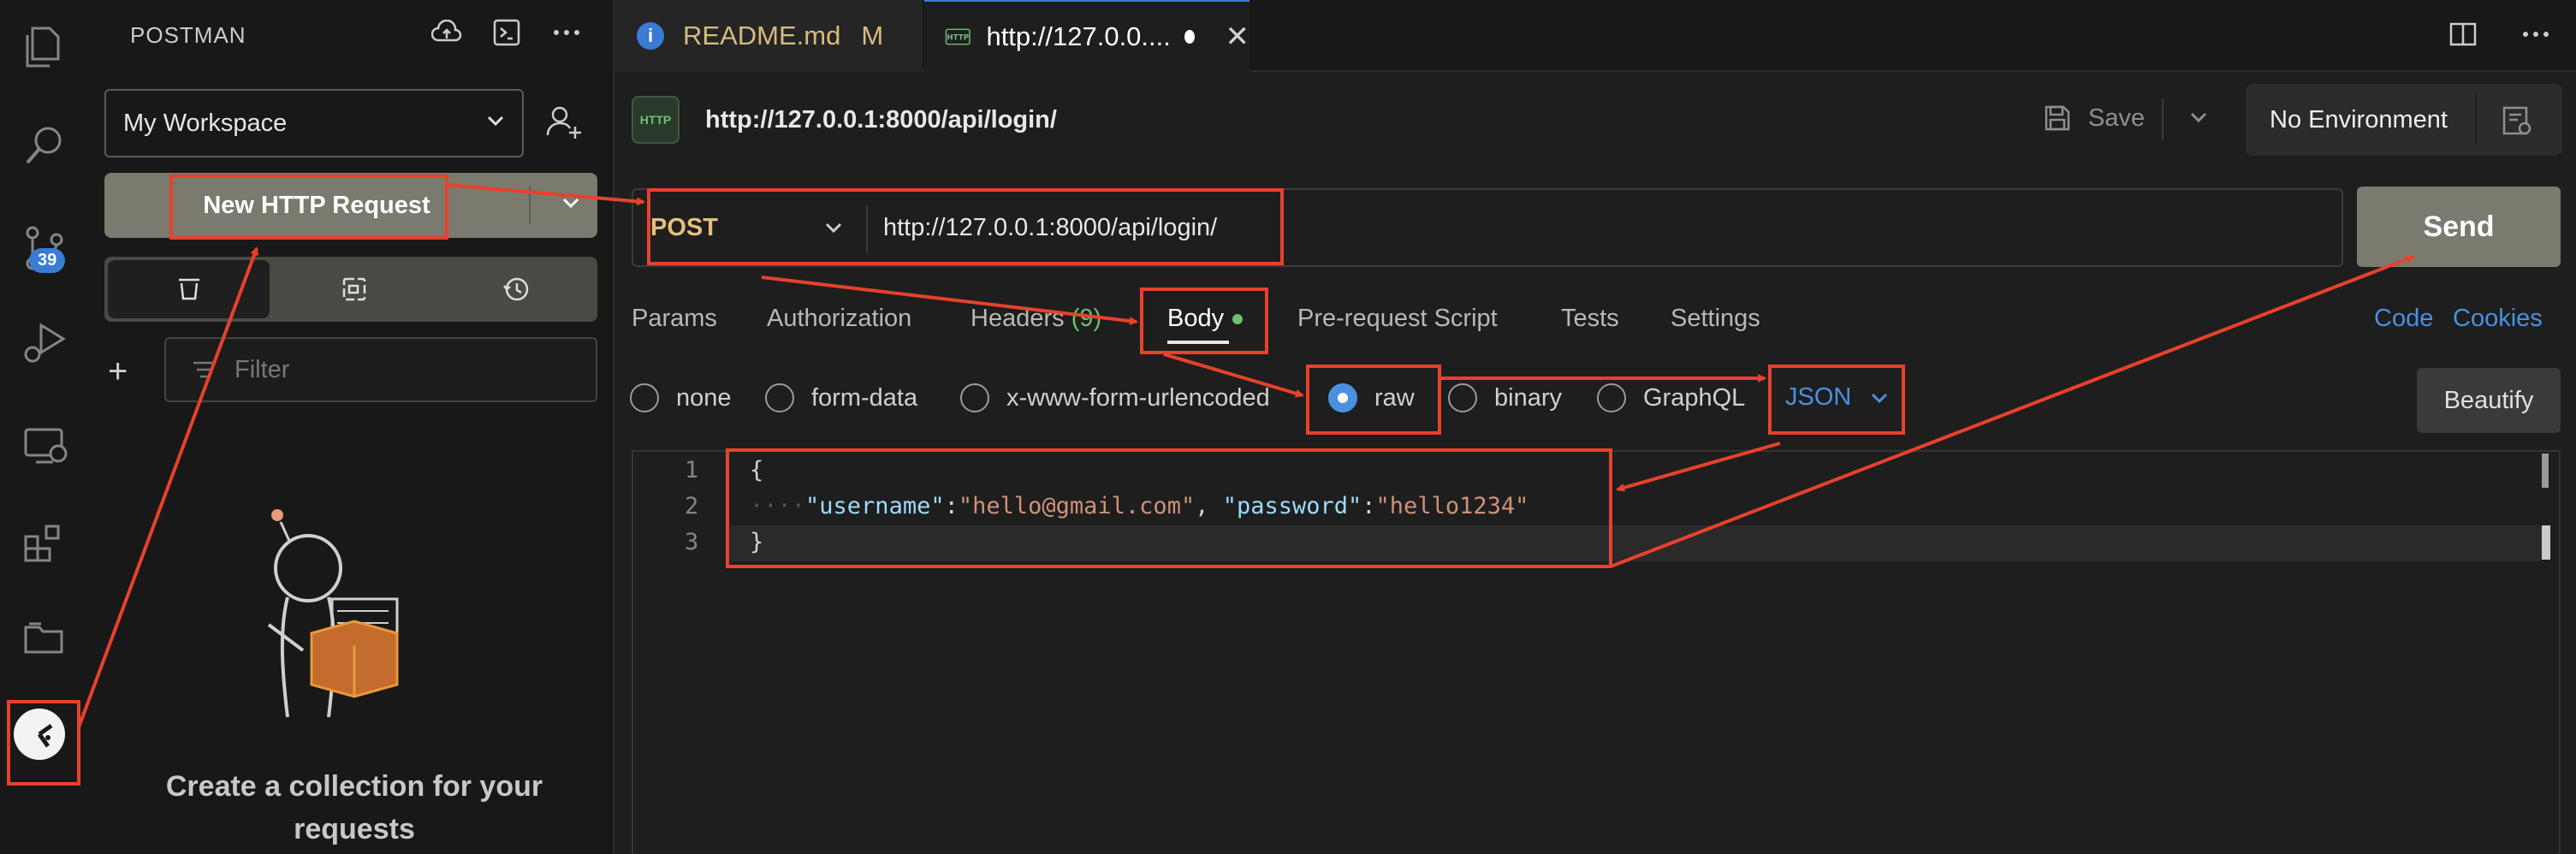  What do you see at coordinates (1050, 228) in the screenshot?
I see `url-input: http://127.0.0.1:8000/api/login/` at bounding box center [1050, 228].